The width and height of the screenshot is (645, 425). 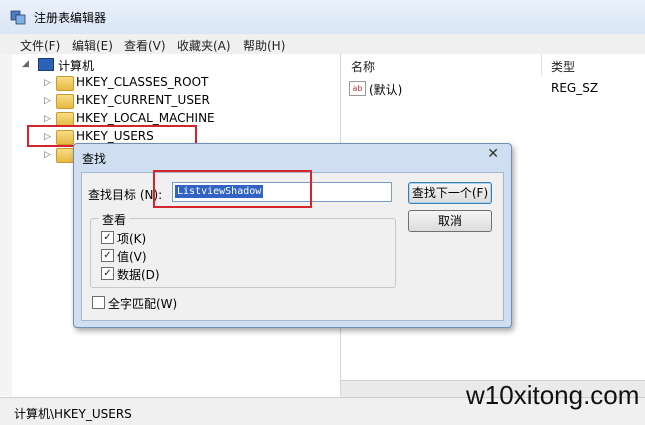 What do you see at coordinates (18, 17) in the screenshot?
I see `regedit-app-icon` at bounding box center [18, 17].